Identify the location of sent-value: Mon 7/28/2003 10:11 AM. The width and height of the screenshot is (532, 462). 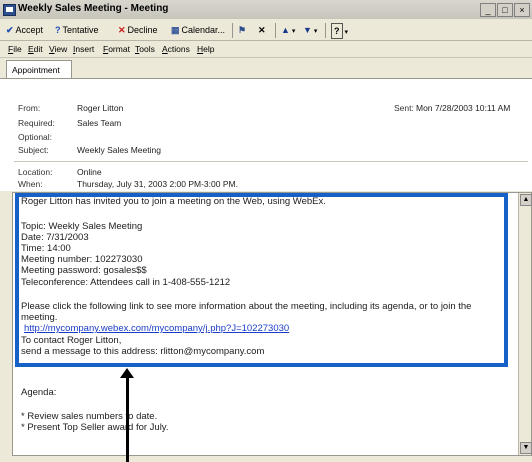
(463, 108).